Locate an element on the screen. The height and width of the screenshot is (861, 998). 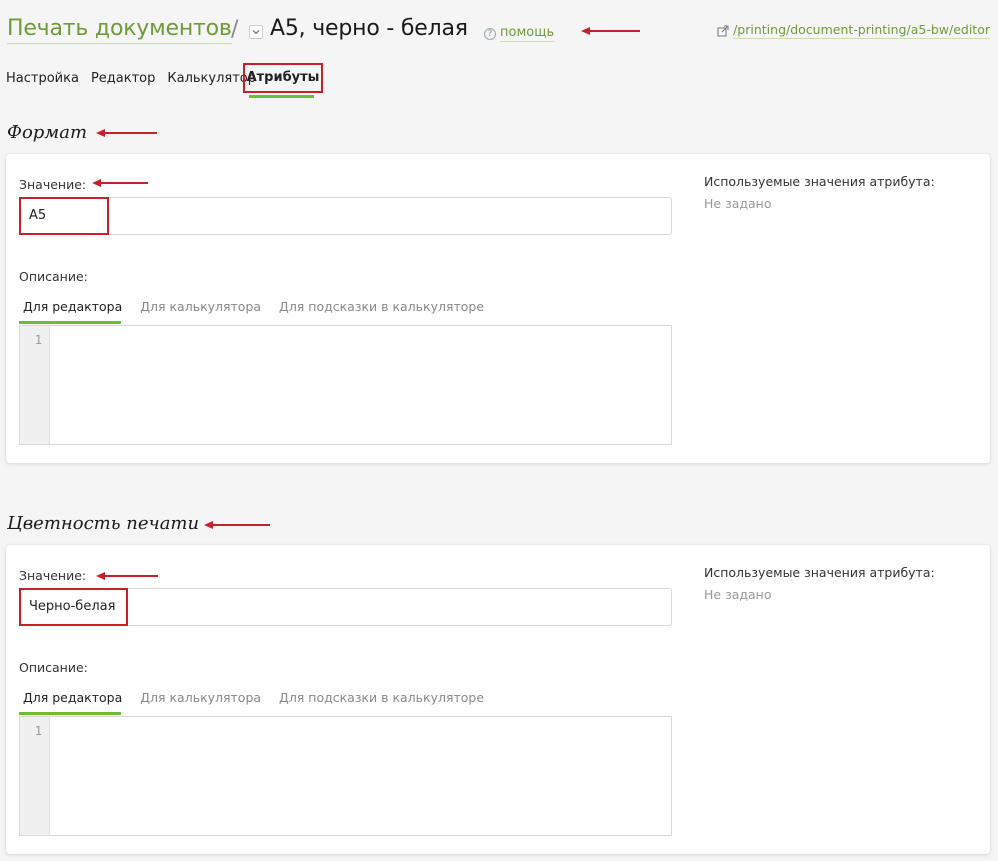
main-tabs: Настройка Редактор Калькулятор is located at coordinates (137, 78).